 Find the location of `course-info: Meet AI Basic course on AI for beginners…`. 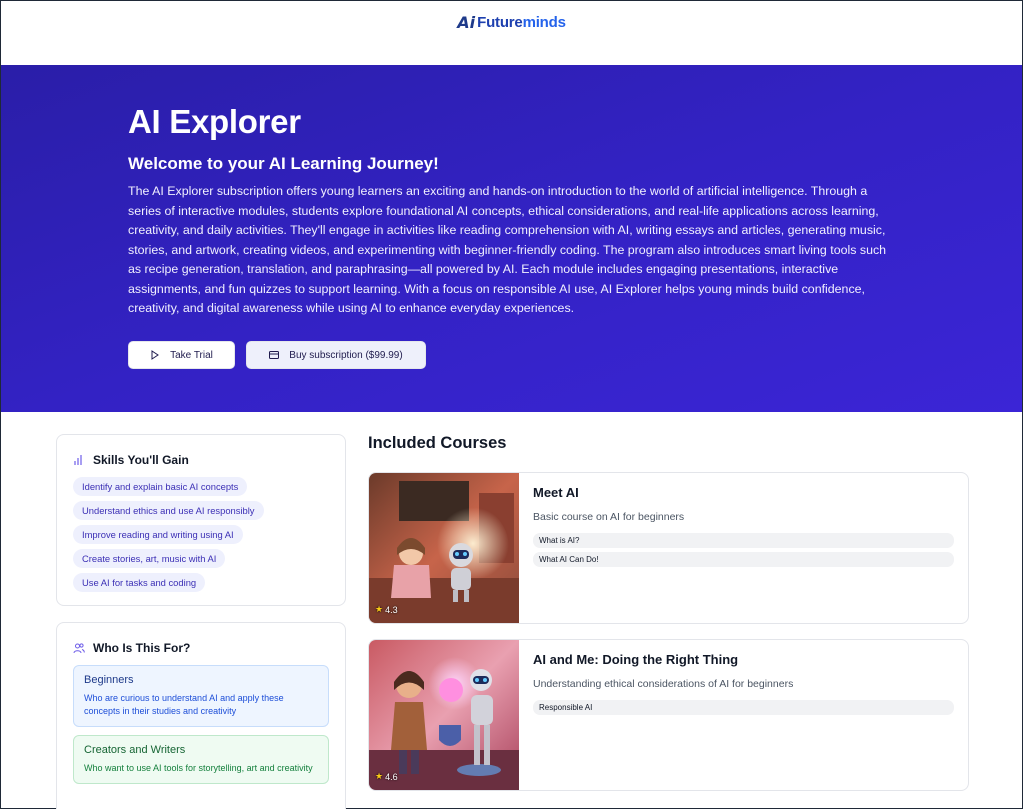

course-info: Meet AI Basic course on AI for beginners… is located at coordinates (743, 548).